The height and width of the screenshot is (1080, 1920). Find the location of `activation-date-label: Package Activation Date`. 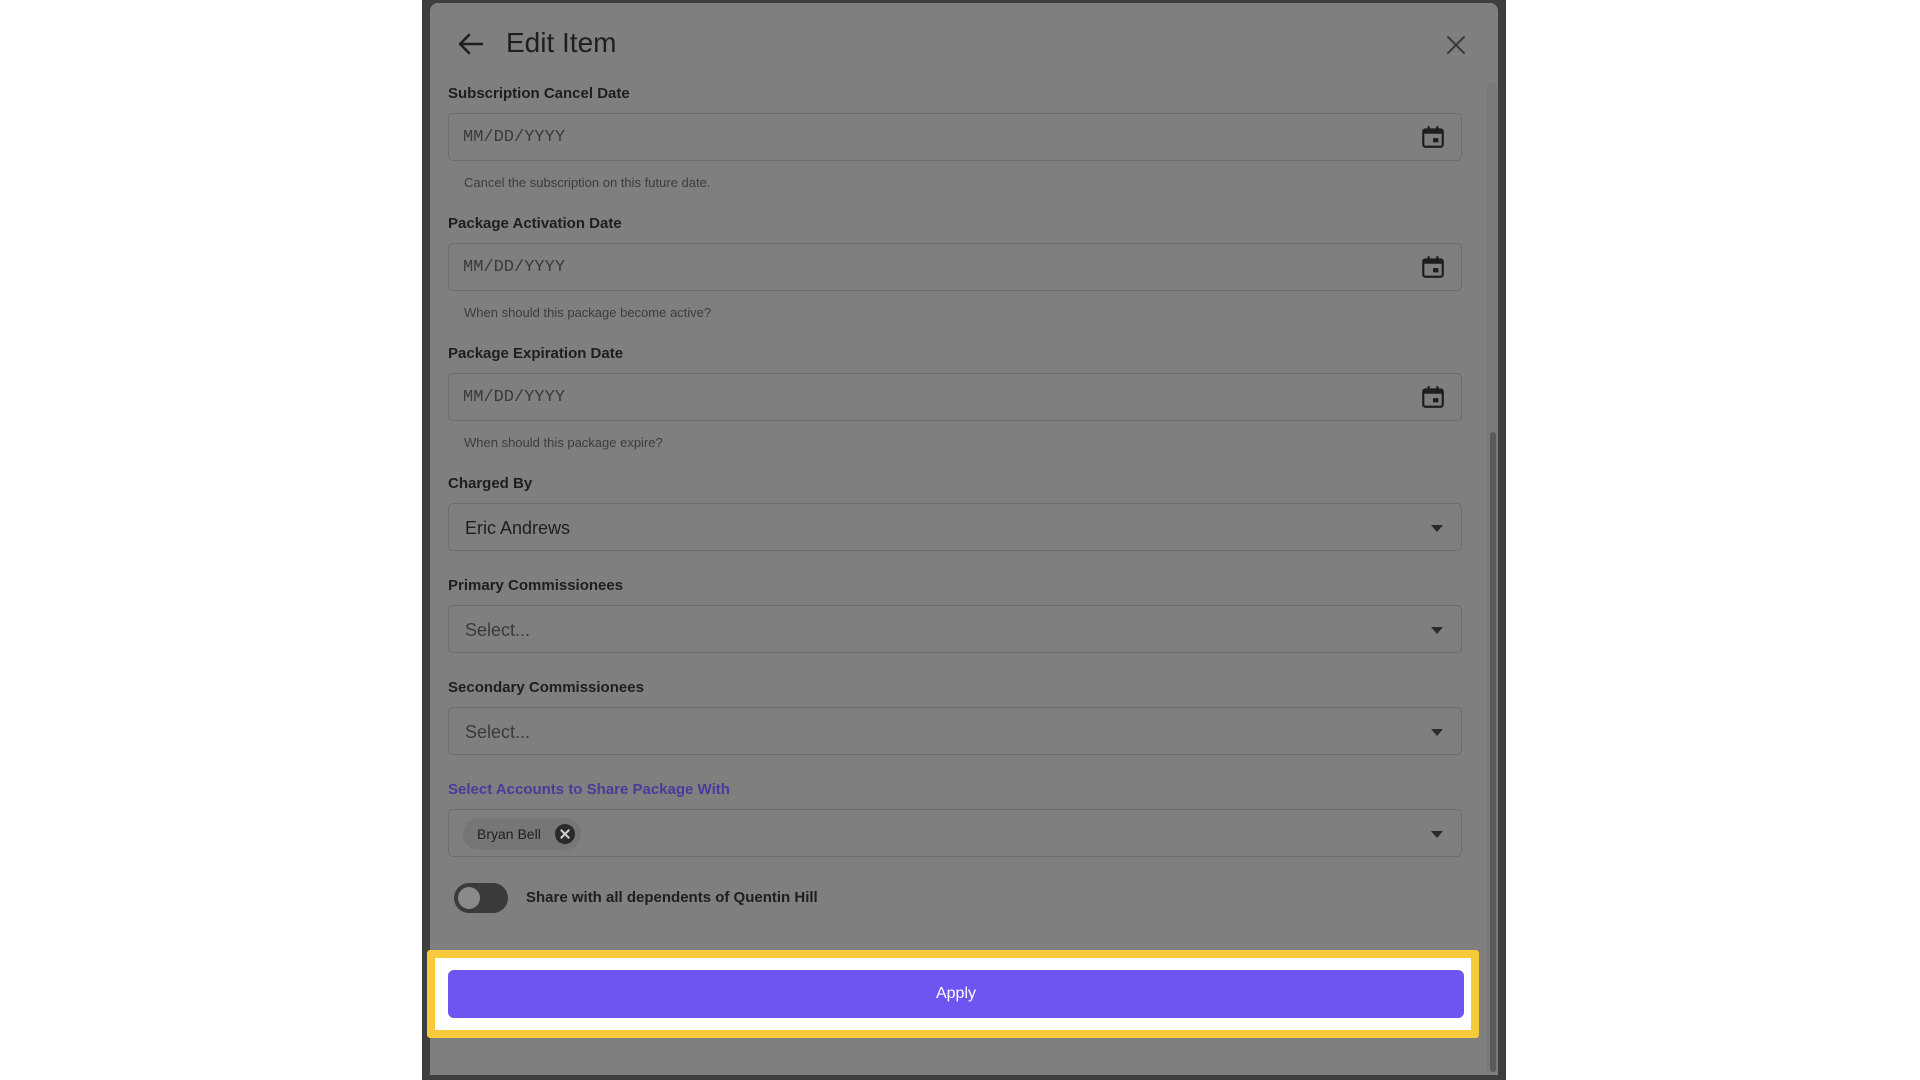

activation-date-label: Package Activation Date is located at coordinates (535, 223).